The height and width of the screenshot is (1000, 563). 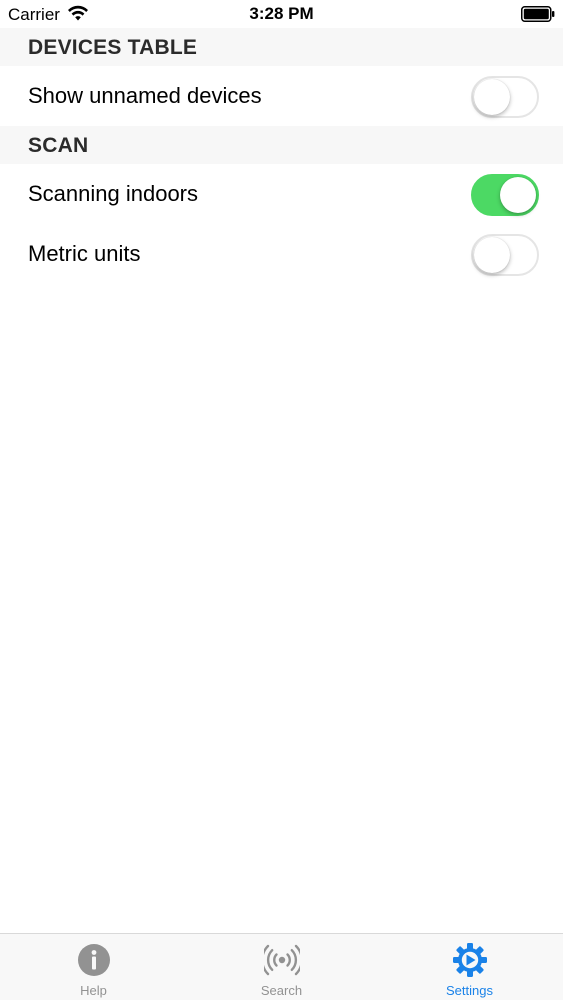 I want to click on scanning-indoors-toggle, so click(x=505, y=195).